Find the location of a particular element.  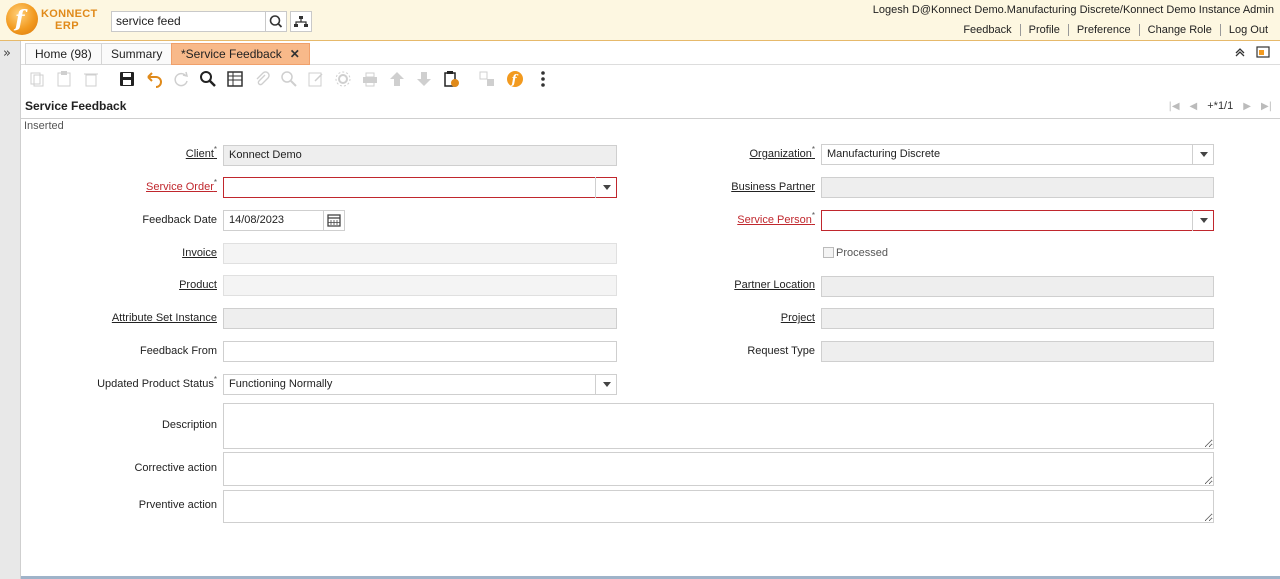

attribute-set-instance-field is located at coordinates (420, 318).